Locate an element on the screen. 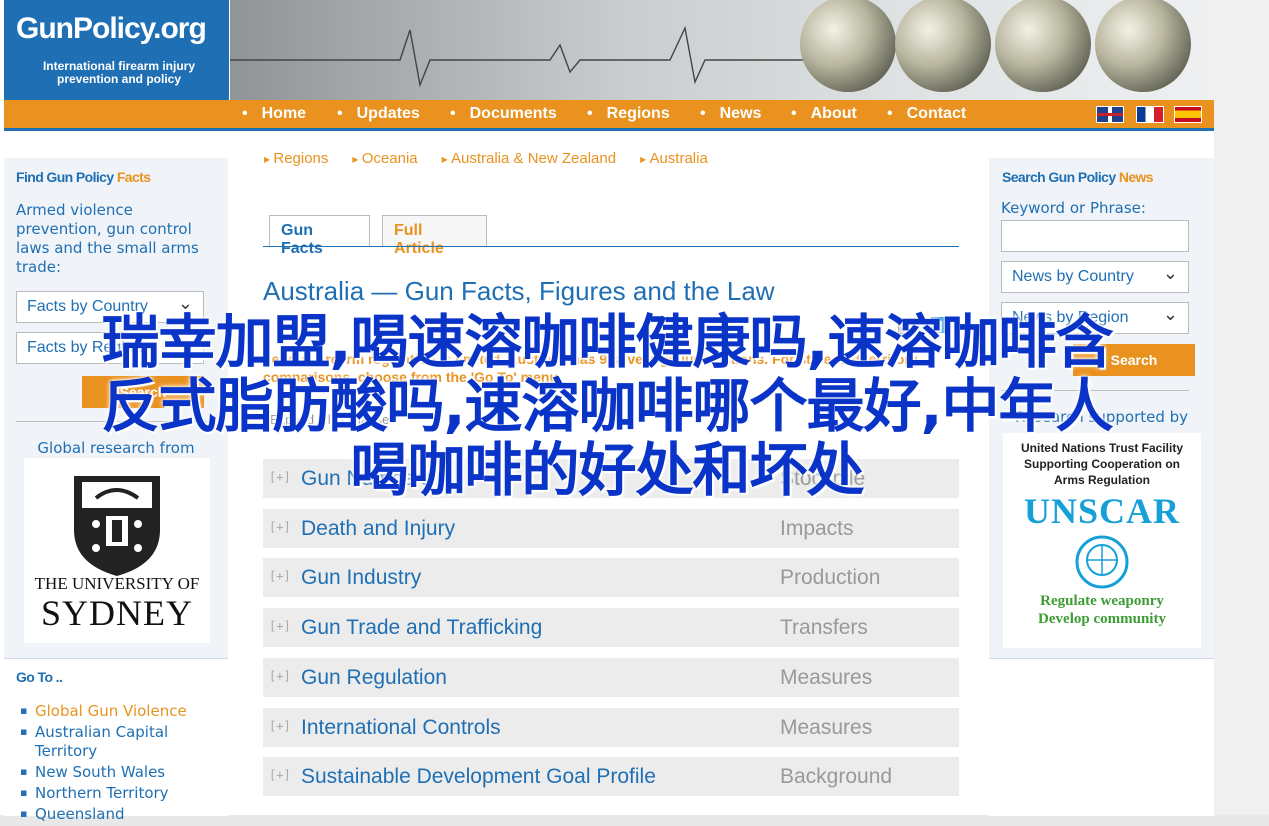 The height and width of the screenshot is (826, 1269). nav-contact: Contact is located at coordinates (927, 114).